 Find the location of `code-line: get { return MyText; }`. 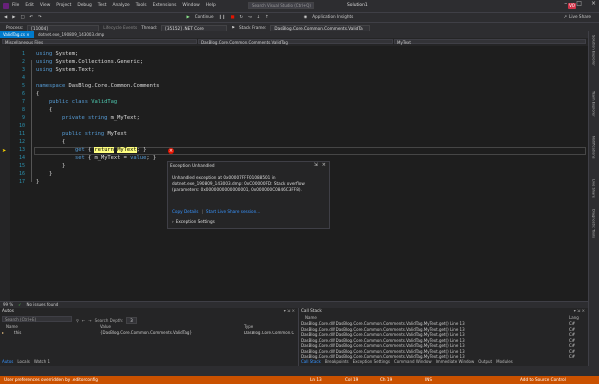

code-line: get { return MyText; } is located at coordinates (91, 149).